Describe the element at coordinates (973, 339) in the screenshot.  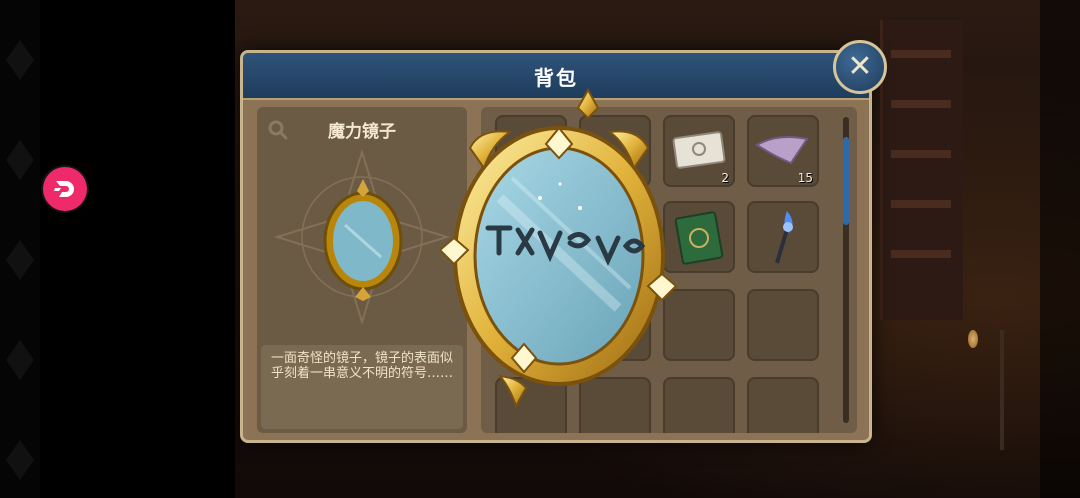
I see `candle-flame` at that location.